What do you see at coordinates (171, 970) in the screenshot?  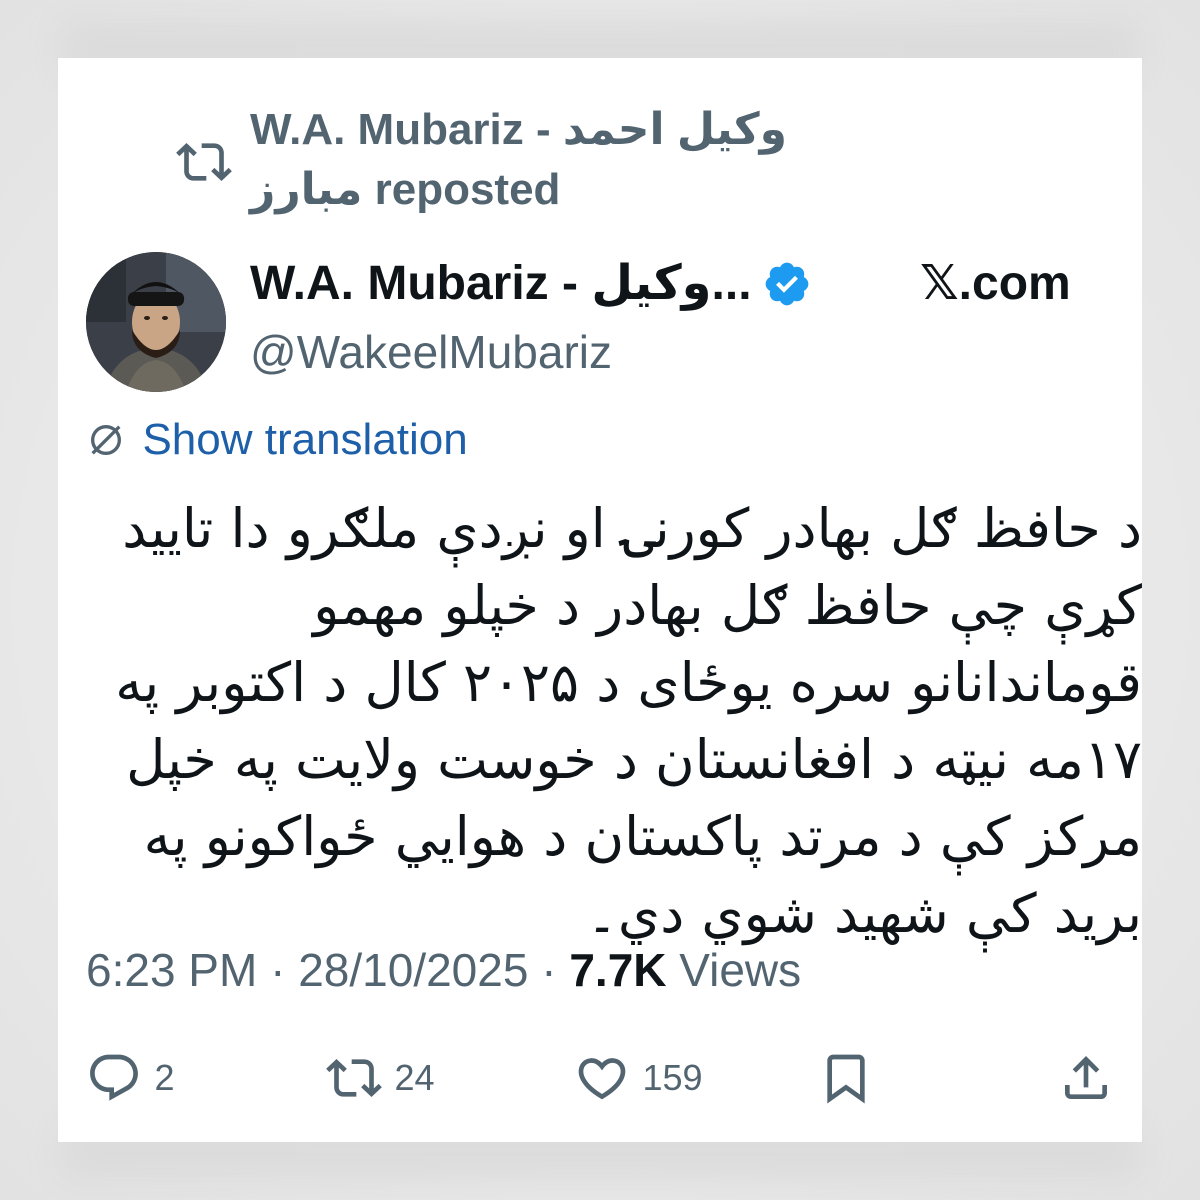 I see `tweet-time: 6:23 PM` at bounding box center [171, 970].